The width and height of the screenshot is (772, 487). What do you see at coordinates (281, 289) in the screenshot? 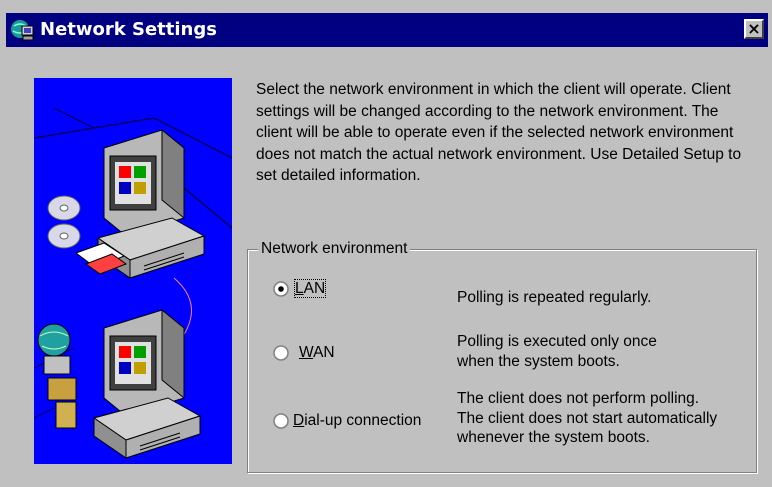
I see `radio-lan` at bounding box center [281, 289].